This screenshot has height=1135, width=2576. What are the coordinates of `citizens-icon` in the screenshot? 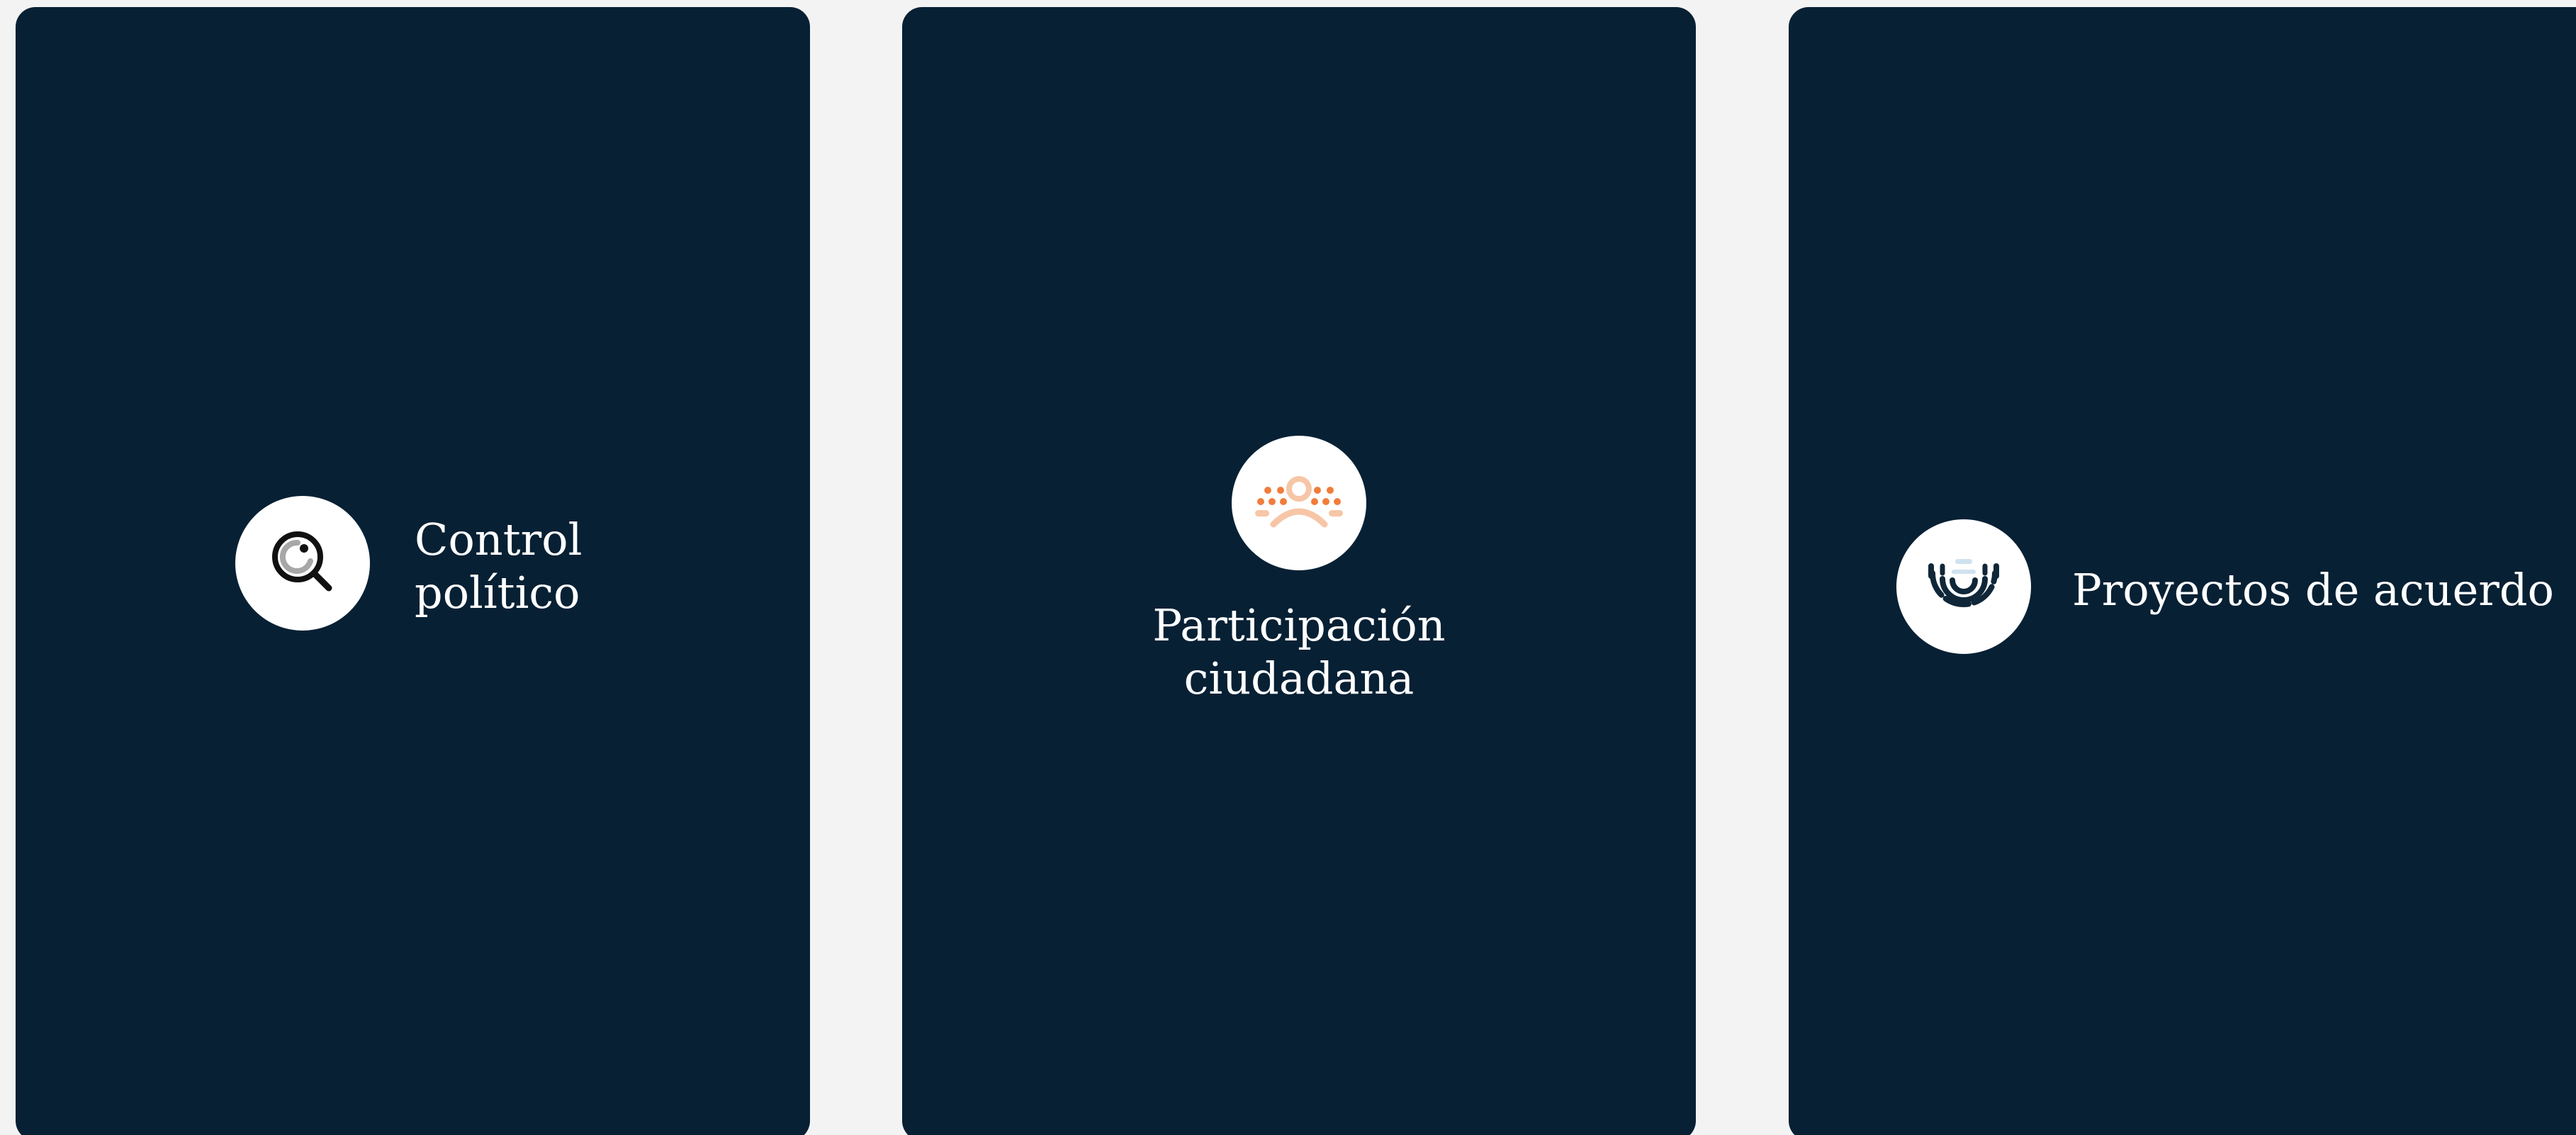 It's located at (1299, 502).